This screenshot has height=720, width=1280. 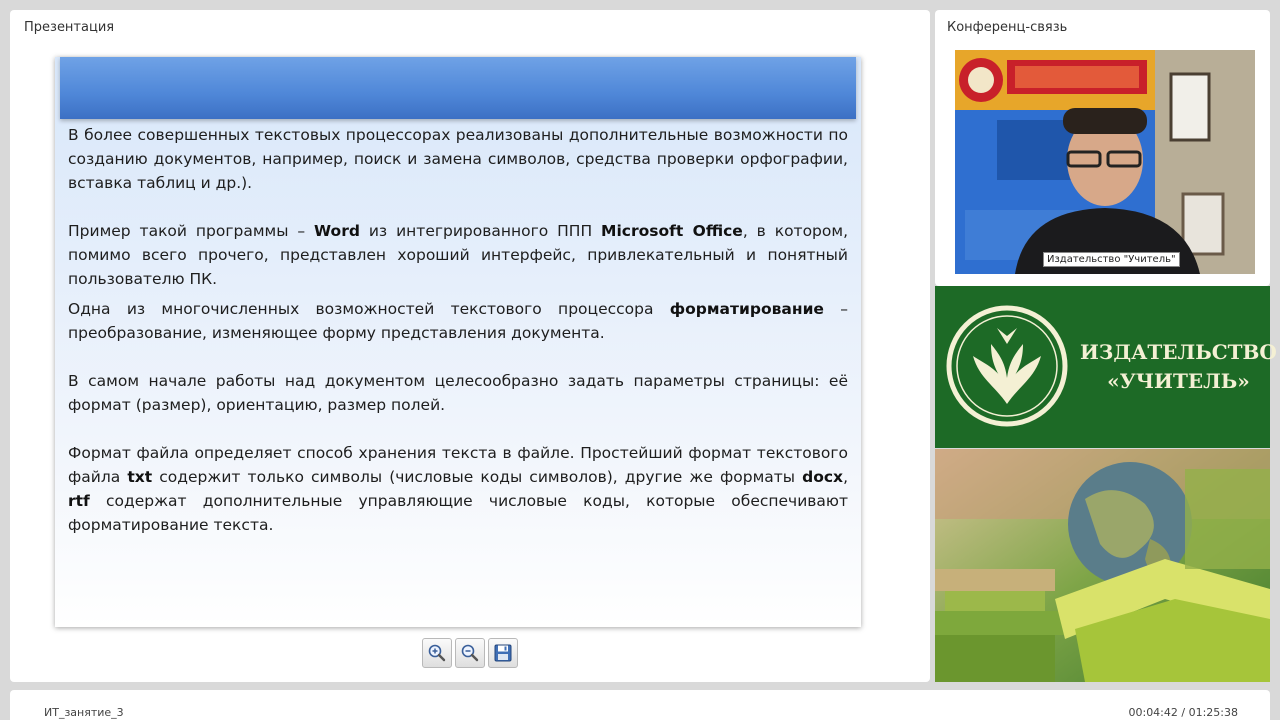 I want to click on publisher-name-line1: ИЗДАТЕЛЬСТВО, so click(x=1178, y=352).